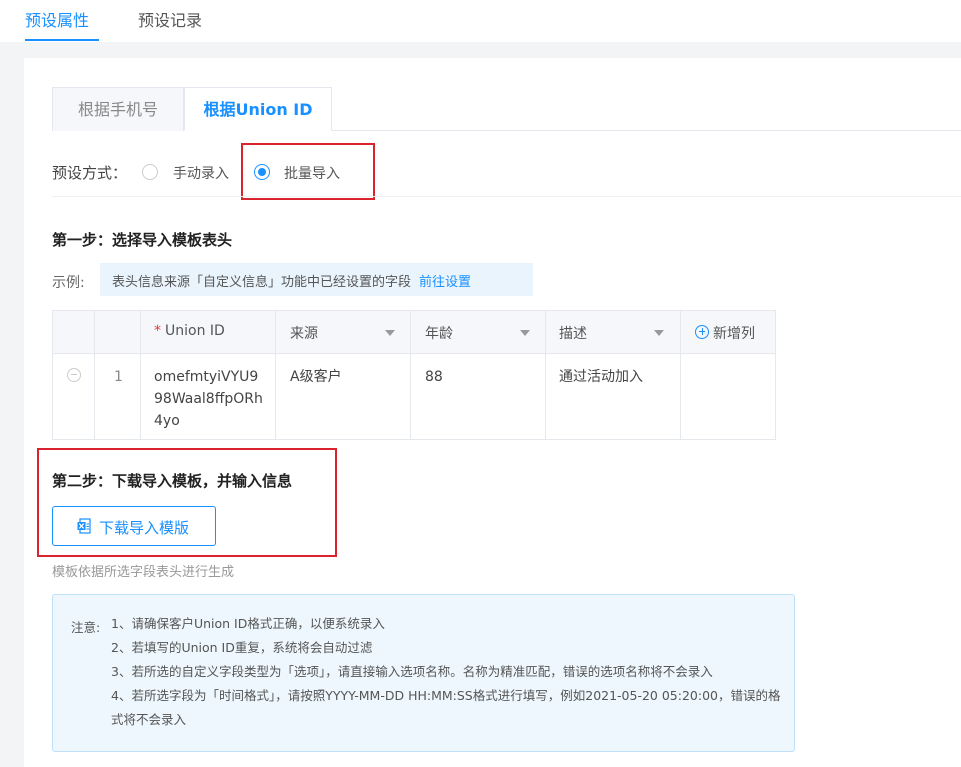  Describe the element at coordinates (143, 572) in the screenshot. I see `template-hint: 模板依据所选字段表头进行生成` at that location.